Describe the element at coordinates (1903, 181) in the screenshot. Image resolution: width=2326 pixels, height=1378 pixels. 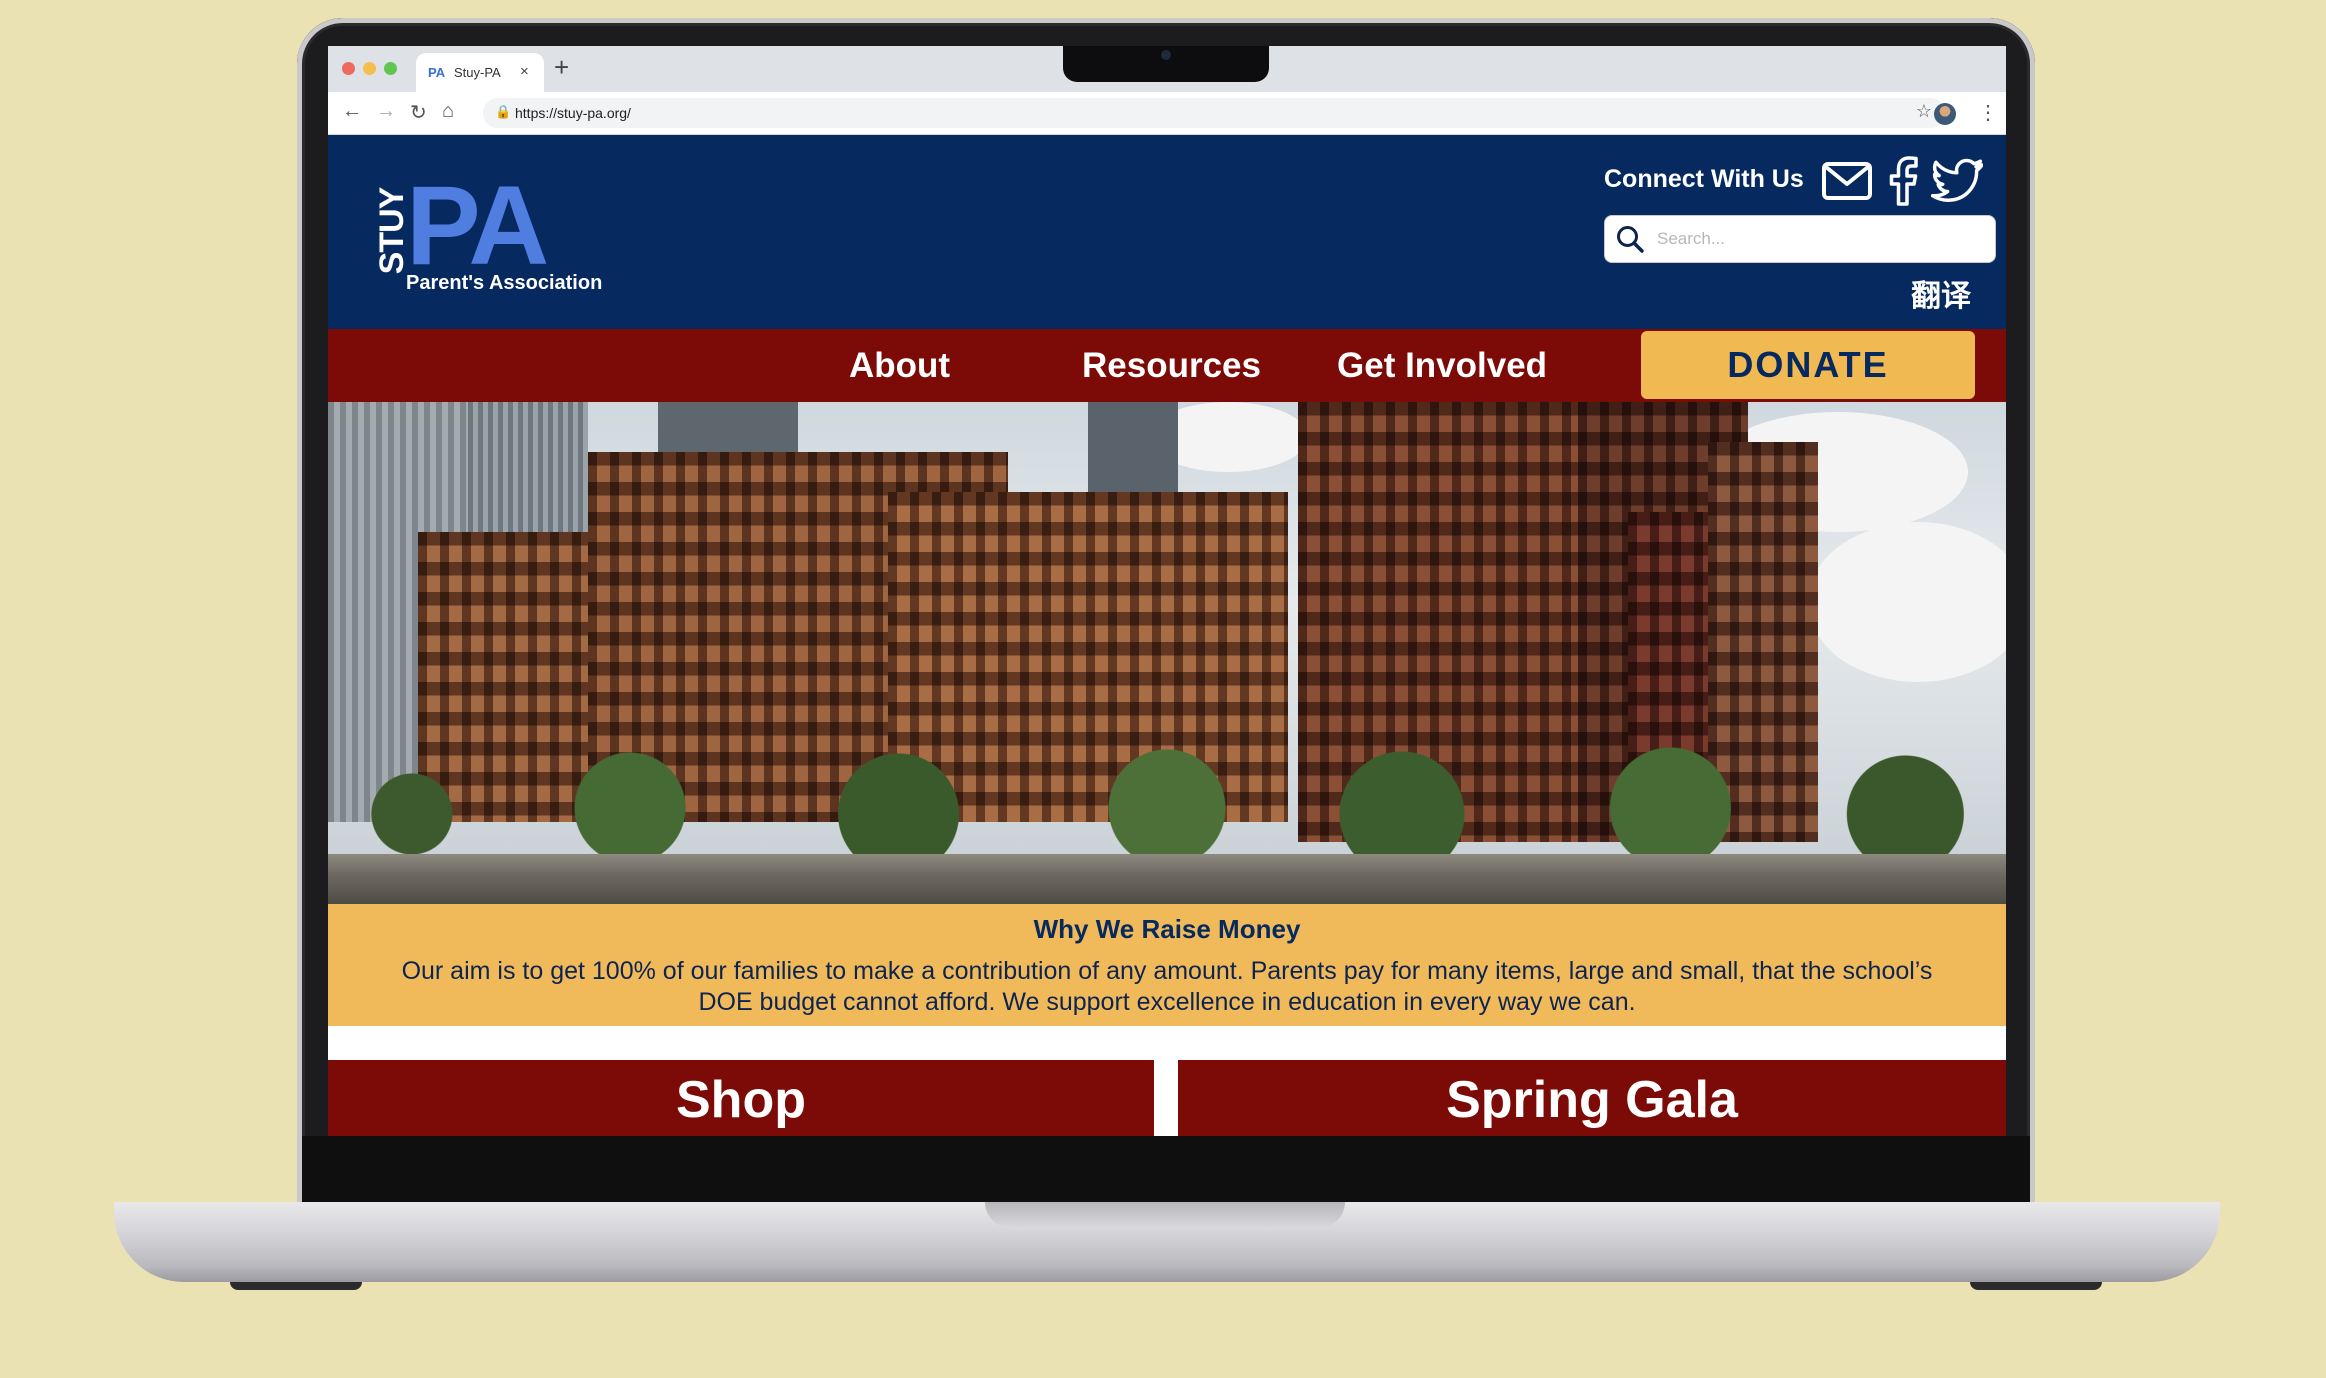
I see `facebook-icon` at that location.